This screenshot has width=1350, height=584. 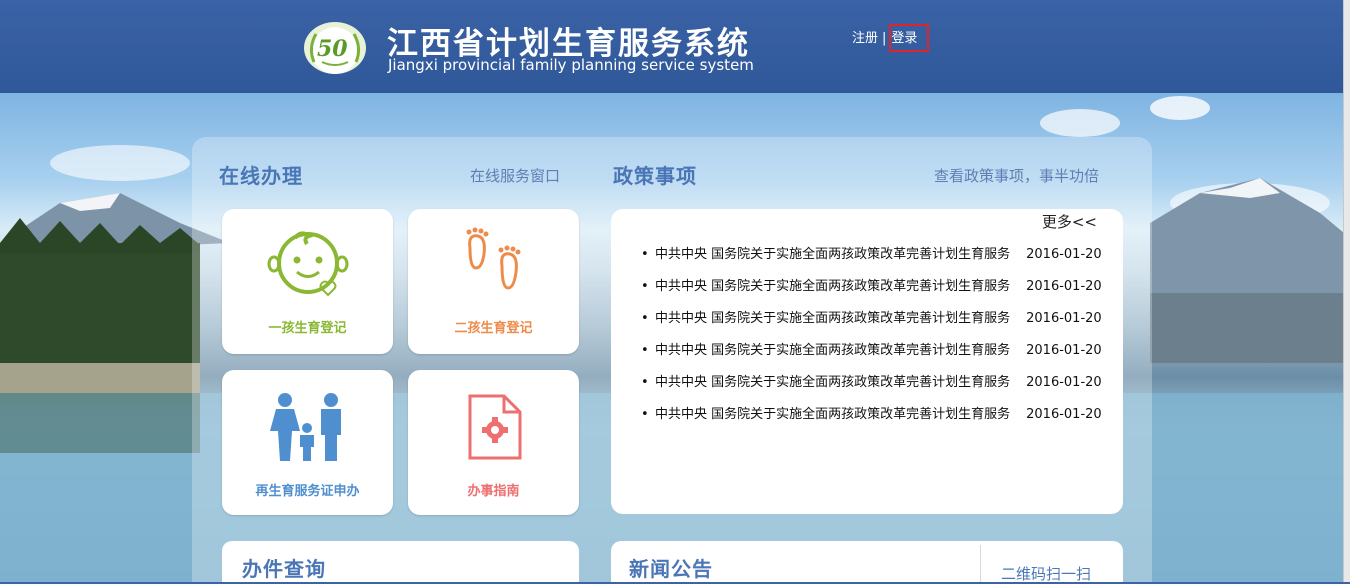 I want to click on case-query-card: 办件查询, so click(x=400, y=561).